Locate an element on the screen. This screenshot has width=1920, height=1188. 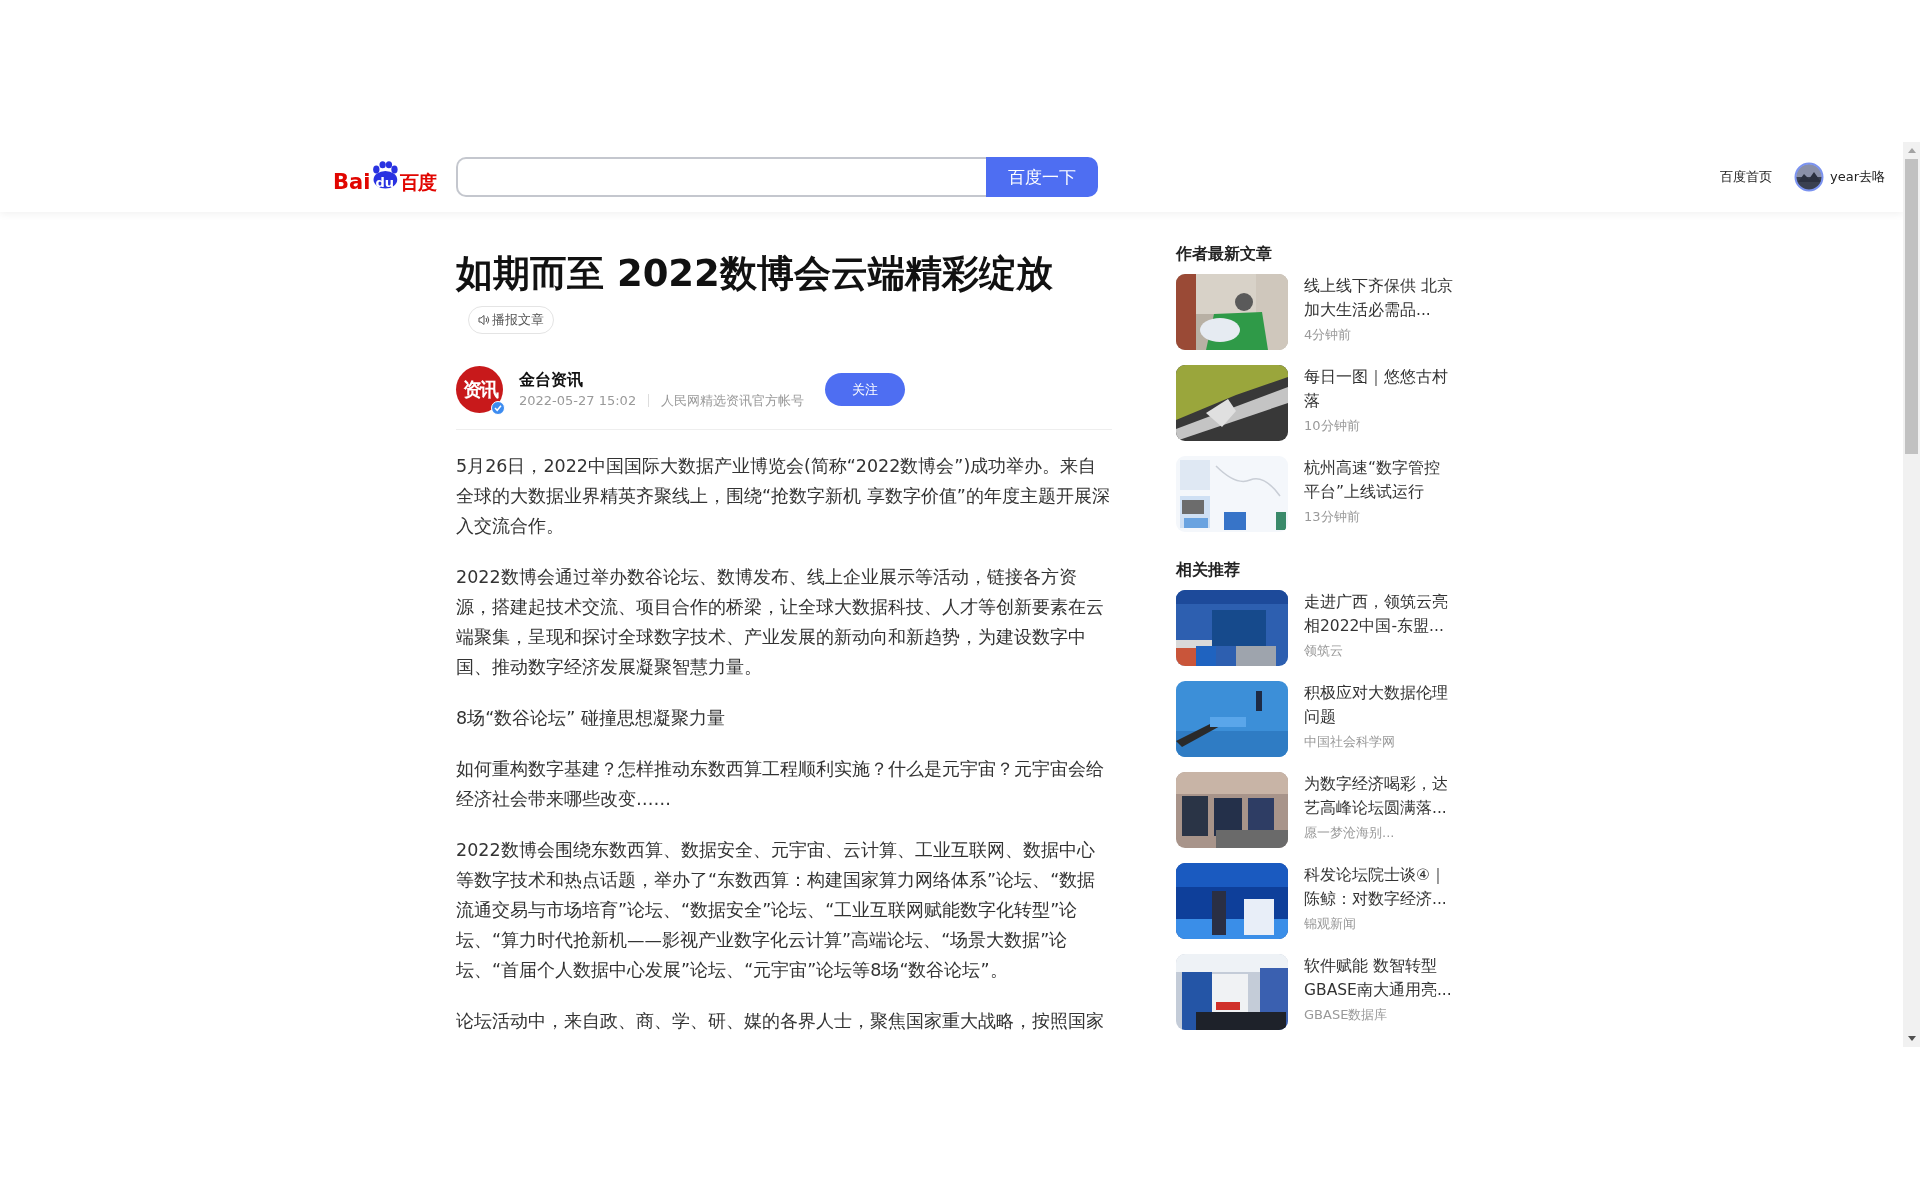
author-logo: 资讯 is located at coordinates (479, 389).